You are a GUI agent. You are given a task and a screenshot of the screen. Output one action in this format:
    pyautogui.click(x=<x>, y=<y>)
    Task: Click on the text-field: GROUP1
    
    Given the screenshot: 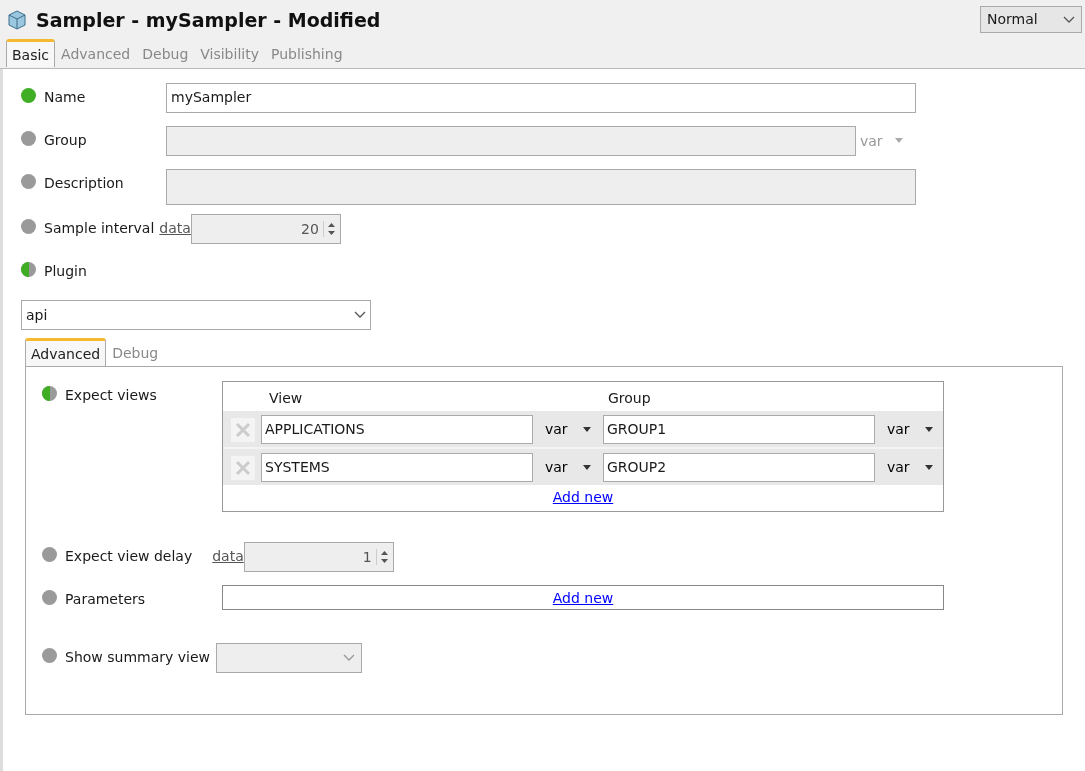 What is the action you would take?
    pyautogui.click(x=739, y=429)
    